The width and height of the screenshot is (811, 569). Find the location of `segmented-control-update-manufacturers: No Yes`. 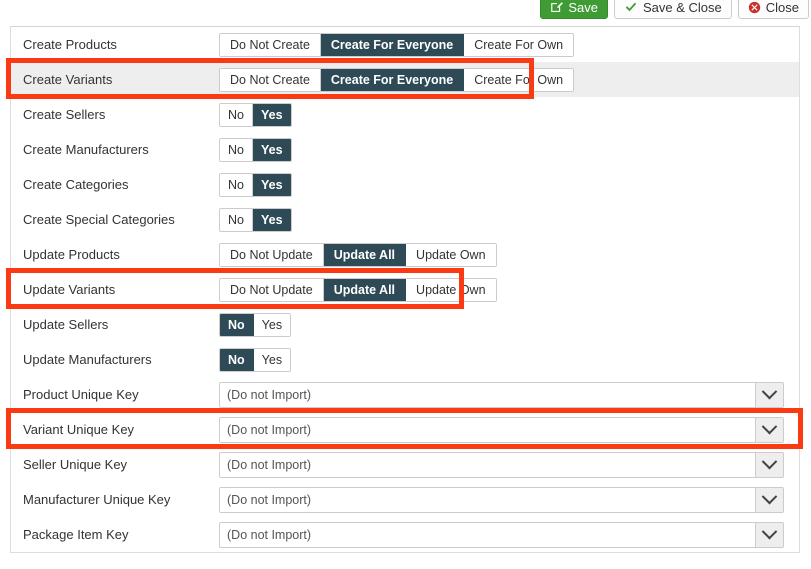

segmented-control-update-manufacturers: No Yes is located at coordinates (255, 359).